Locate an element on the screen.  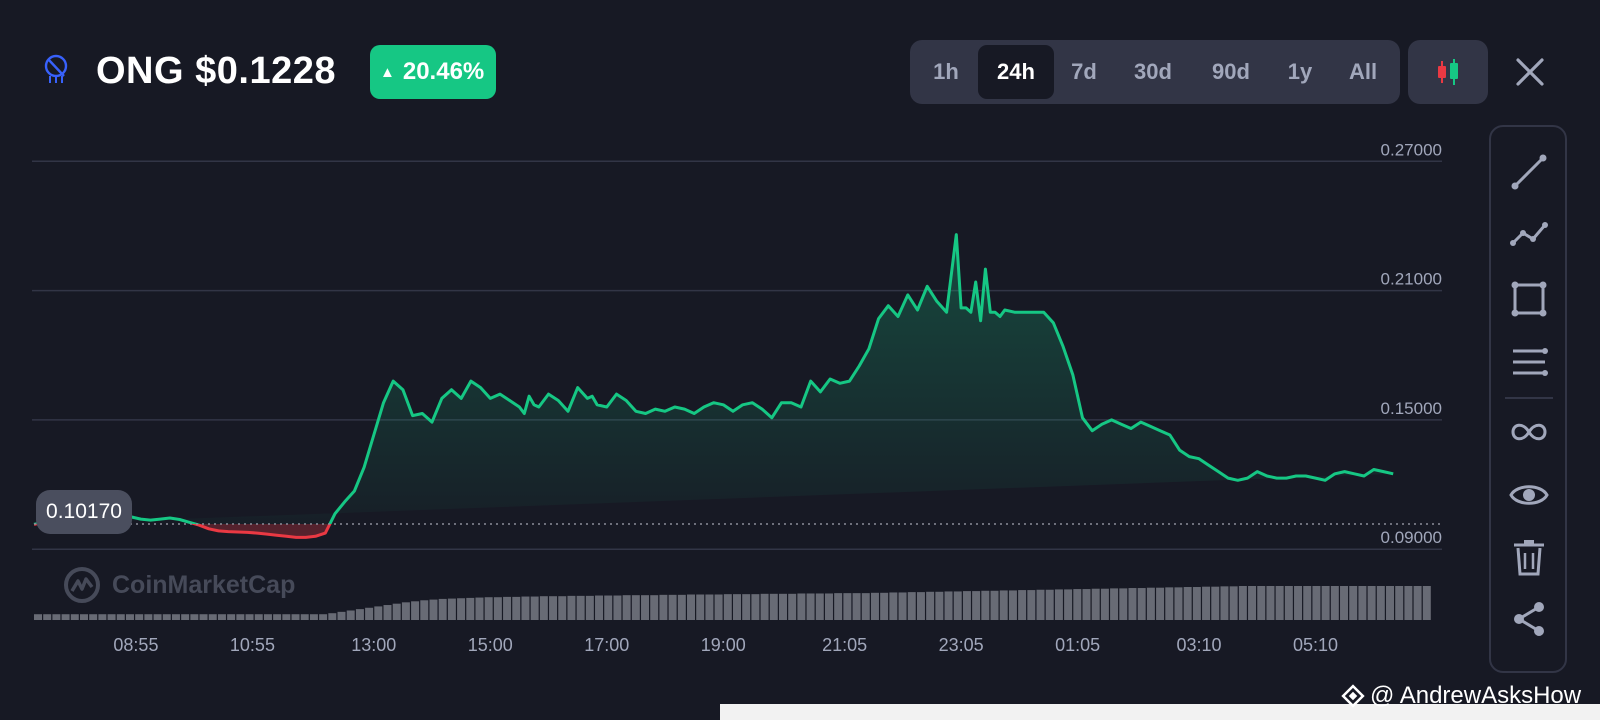
trash-icon is located at coordinates (1529, 557).